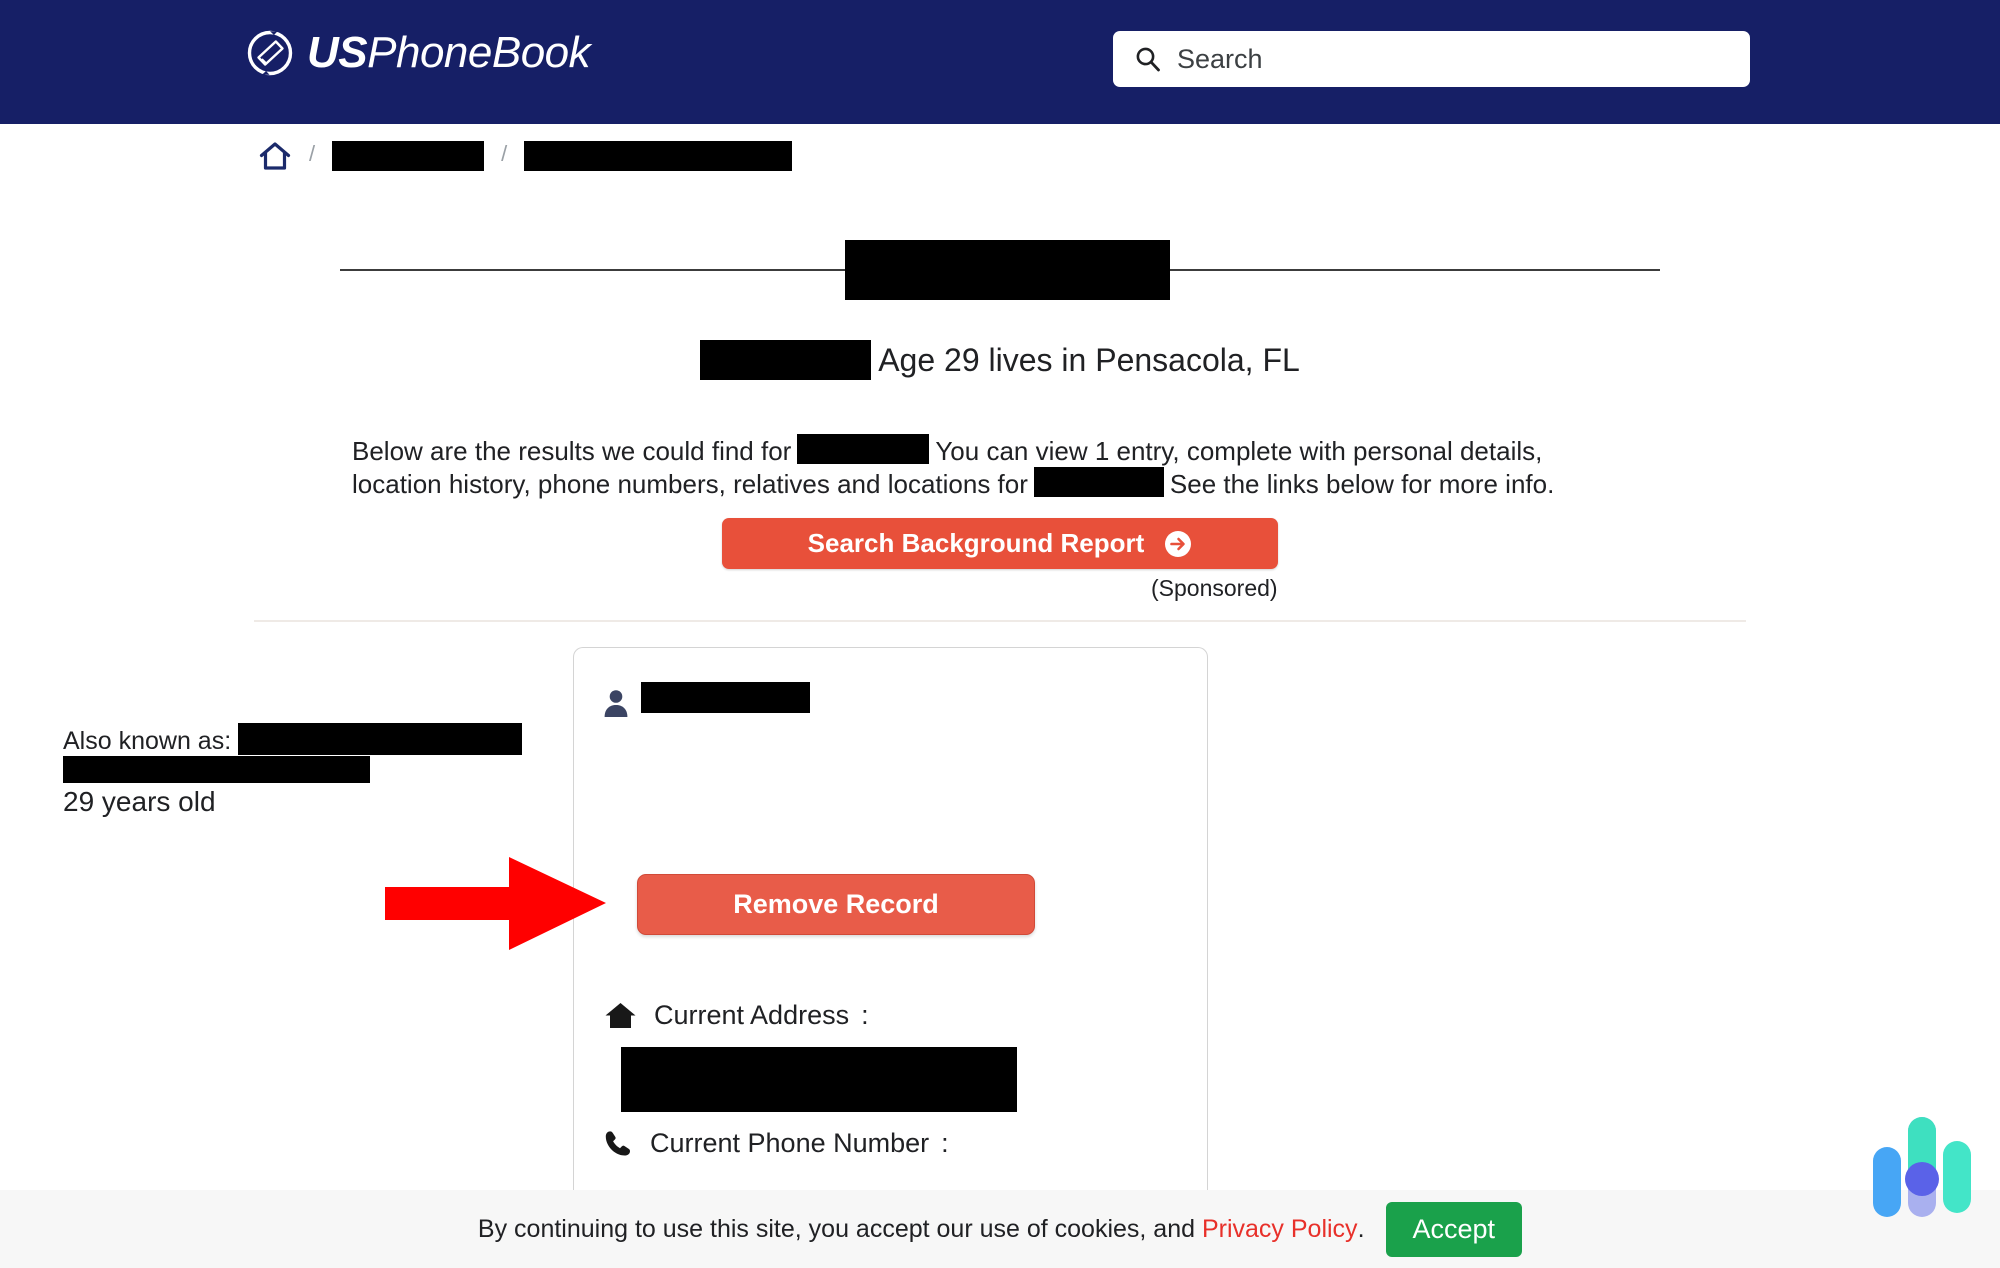  Describe the element at coordinates (408, 156) in the screenshot. I see `breadcrumb-item-1-redacted` at that location.